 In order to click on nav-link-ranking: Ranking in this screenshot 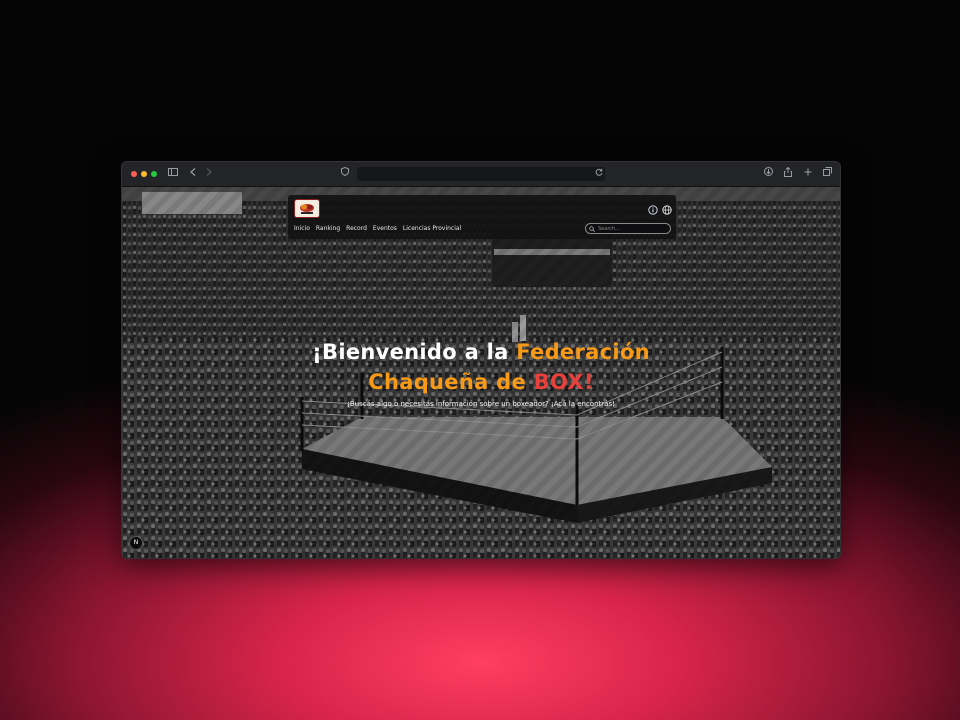, I will do `click(328, 228)`.